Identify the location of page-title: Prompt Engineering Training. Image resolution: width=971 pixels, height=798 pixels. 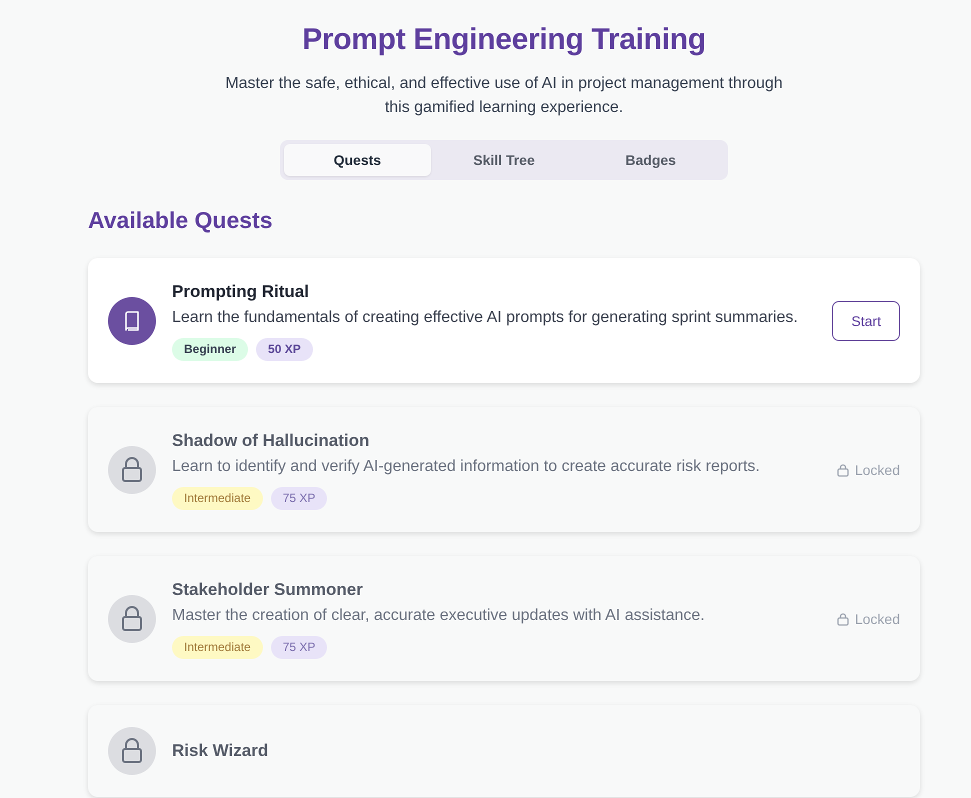
(504, 40).